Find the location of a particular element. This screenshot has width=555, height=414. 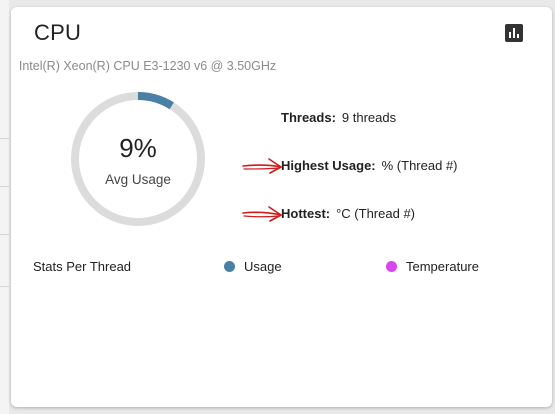

legend-item-usage: Usage is located at coordinates (253, 266).